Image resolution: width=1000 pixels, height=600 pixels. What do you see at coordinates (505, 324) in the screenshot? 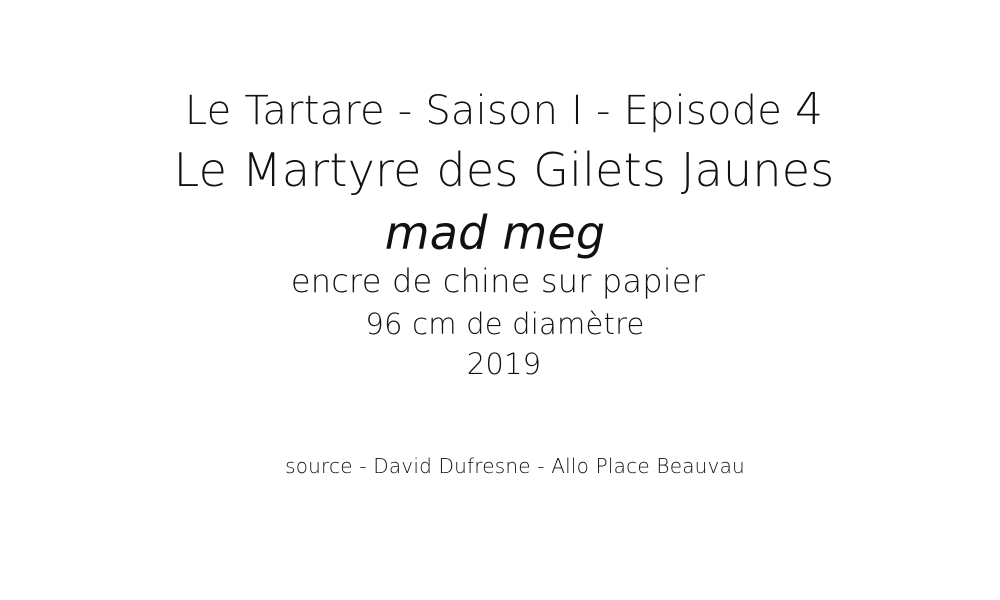
I see `artwork-dimensions: 96 cm de diamètre` at bounding box center [505, 324].